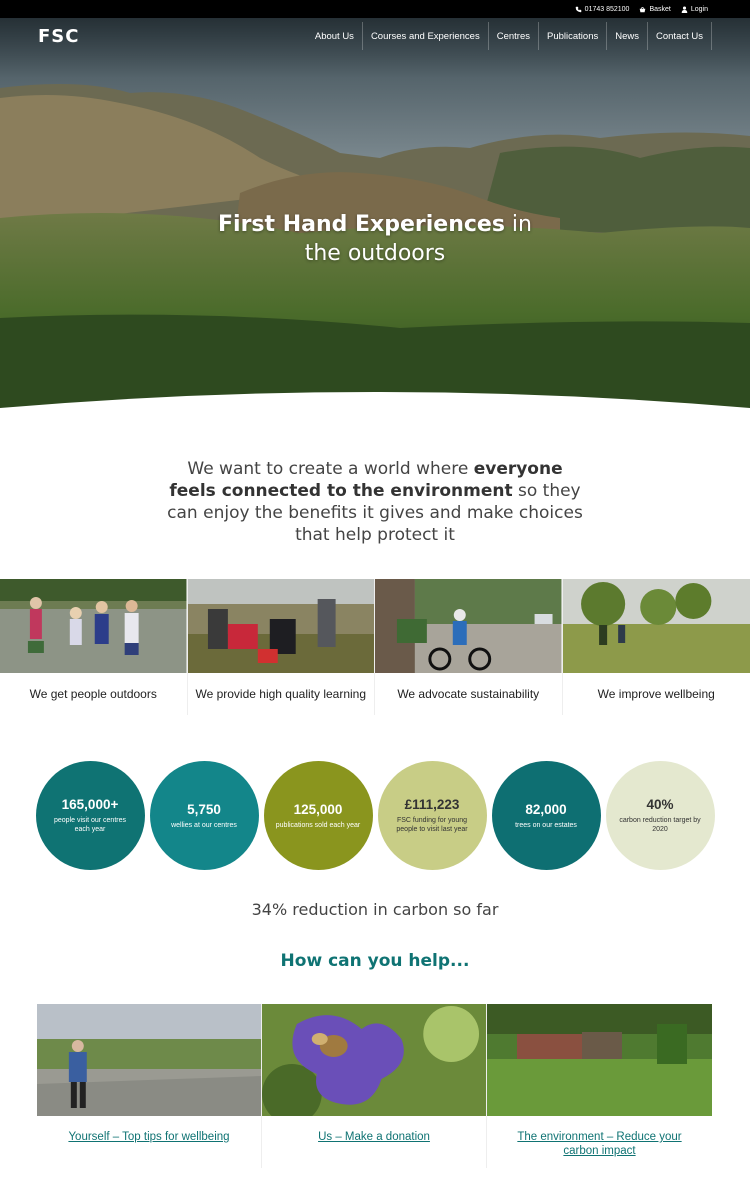 The width and height of the screenshot is (750, 1200). I want to click on help-card-donation: Us – Make a donation, so click(374, 1086).